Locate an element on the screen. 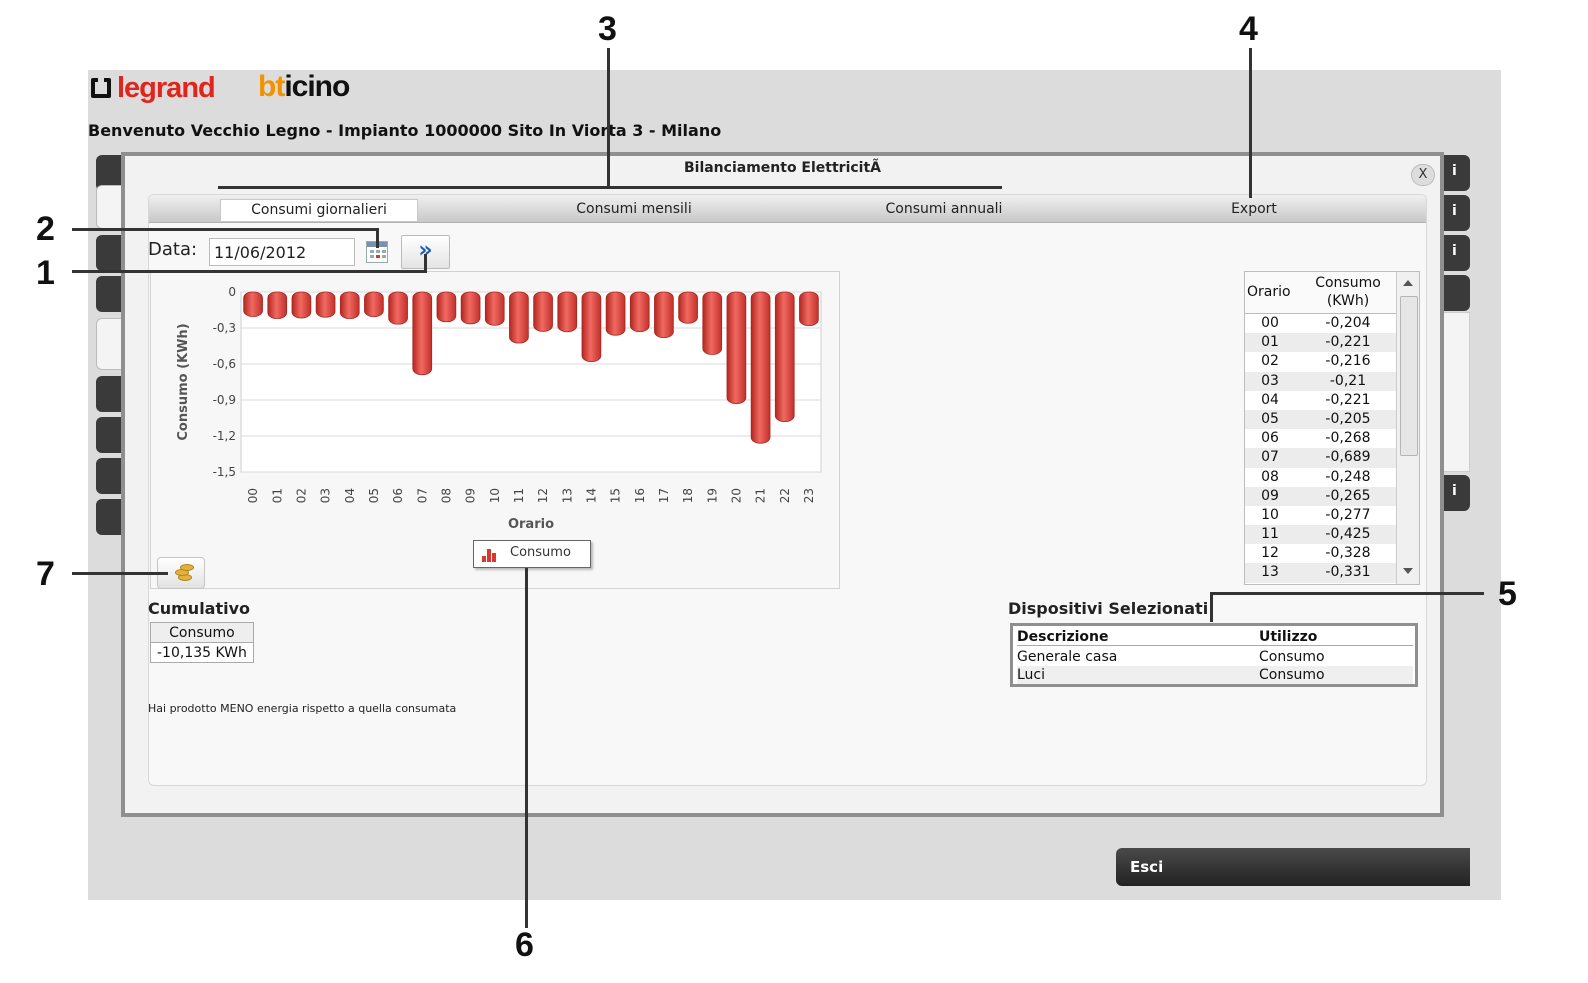 The width and height of the screenshot is (1588, 983). y-axis-label: Consumo (KWh) is located at coordinates (183, 381).